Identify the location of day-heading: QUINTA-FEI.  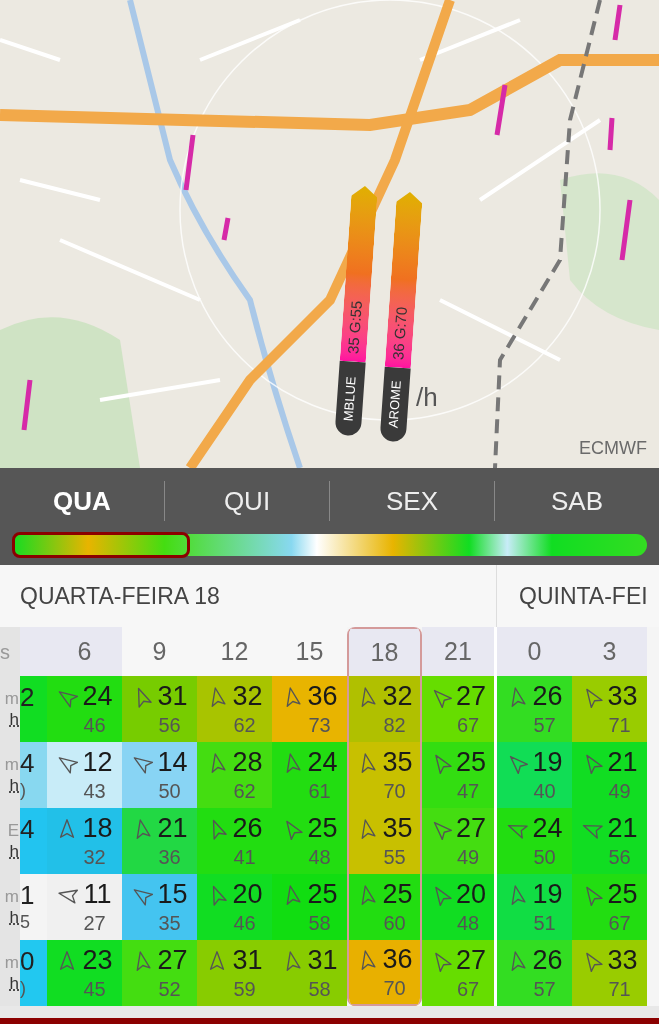
(583, 596).